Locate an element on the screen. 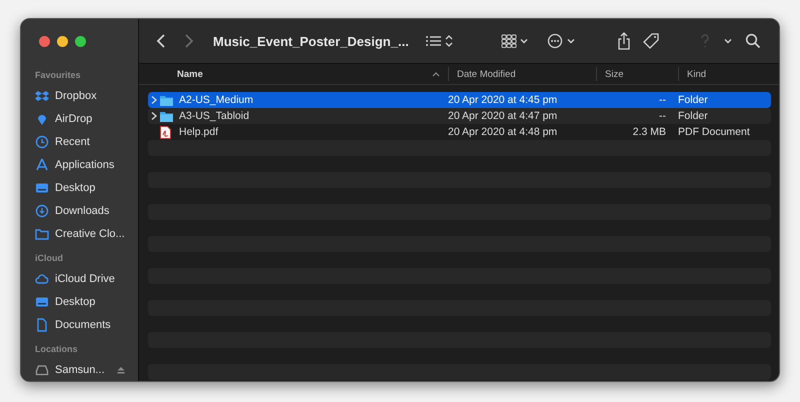  file-name: Help.pdf is located at coordinates (199, 132).